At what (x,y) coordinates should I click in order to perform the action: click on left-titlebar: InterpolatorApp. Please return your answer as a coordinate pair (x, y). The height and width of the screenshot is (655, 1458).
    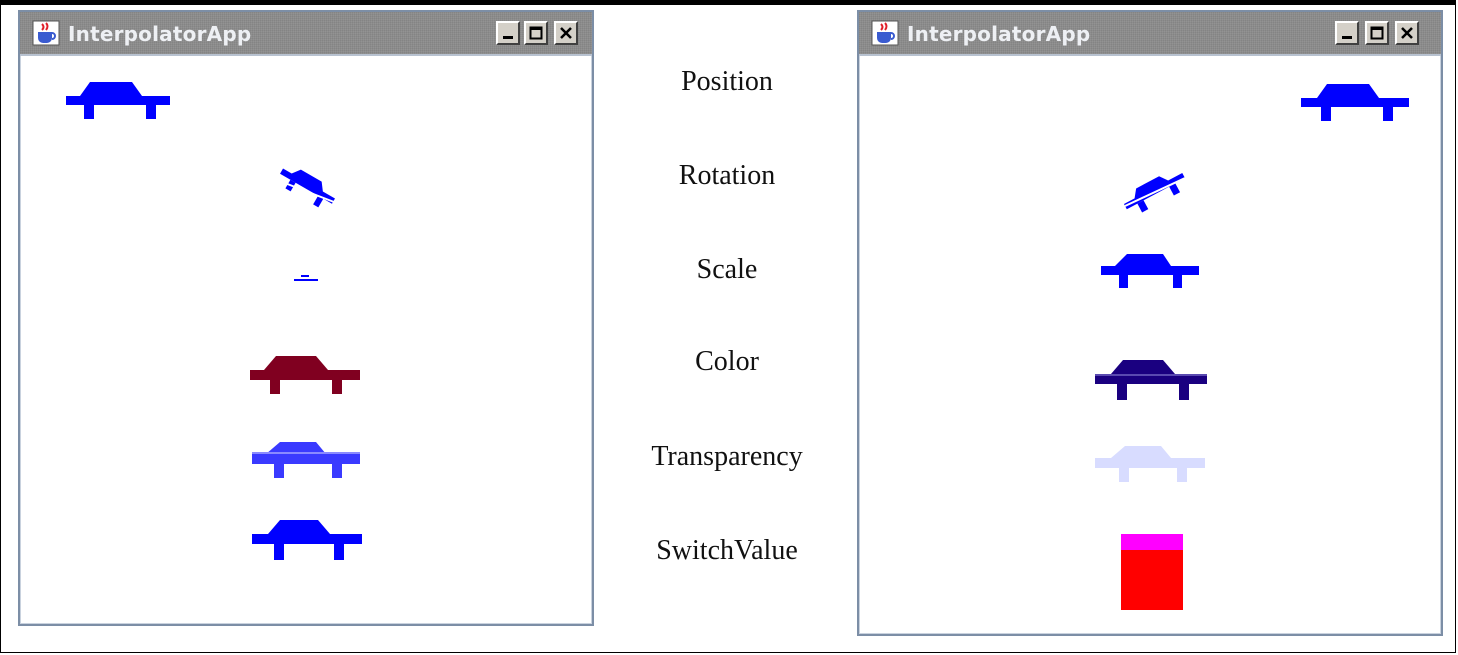
    Looking at the image, I should click on (306, 34).